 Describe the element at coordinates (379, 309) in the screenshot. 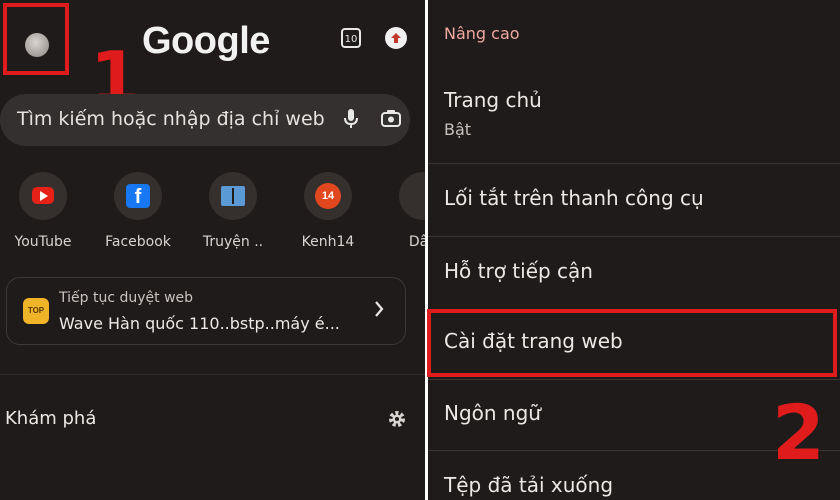

I see `chevron-right-icon` at that location.